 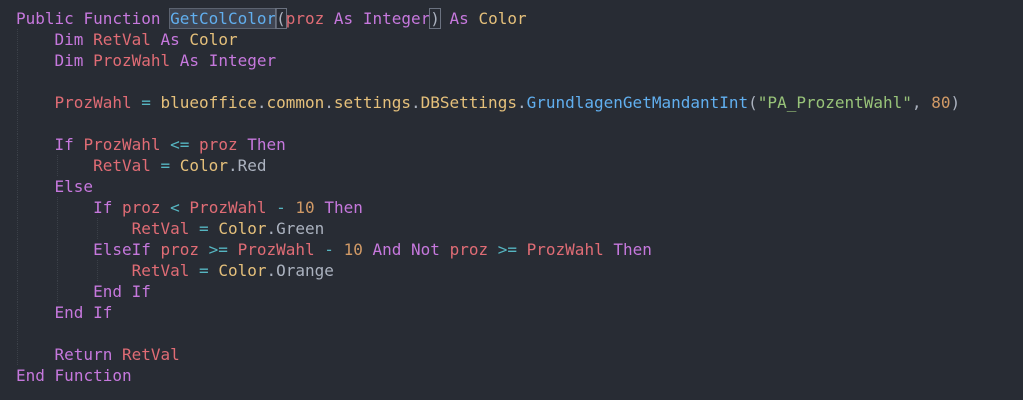 I want to click on code-line: Else, so click(x=519, y=186).